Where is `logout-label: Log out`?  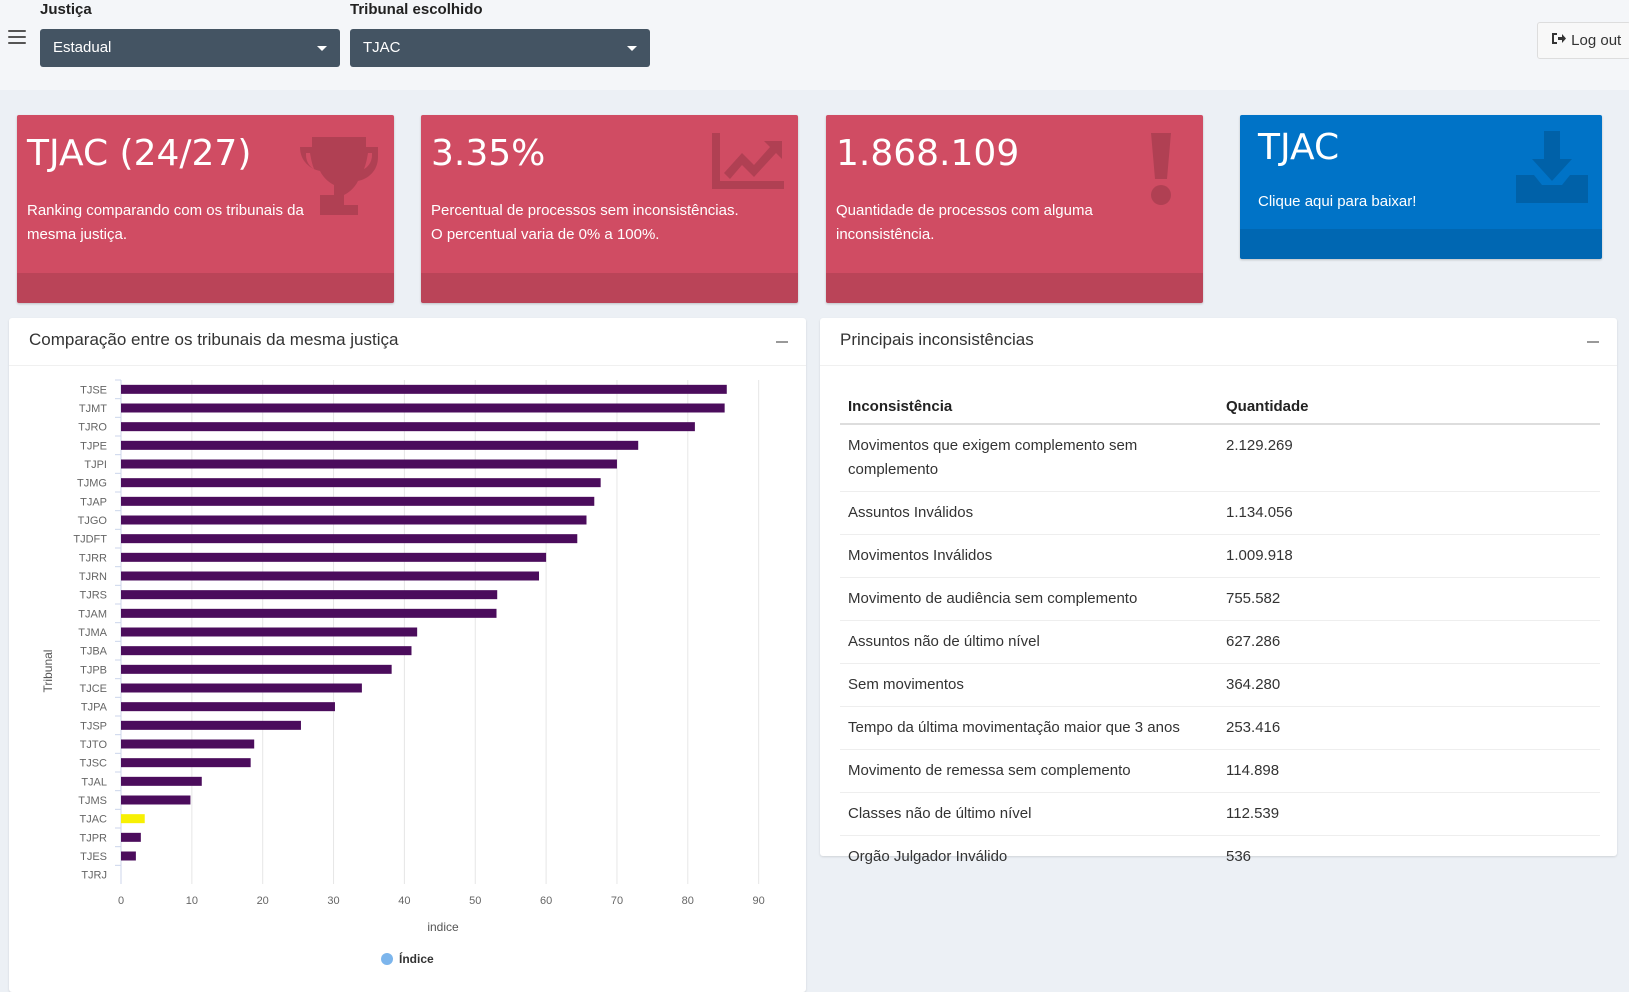 logout-label: Log out is located at coordinates (1596, 40).